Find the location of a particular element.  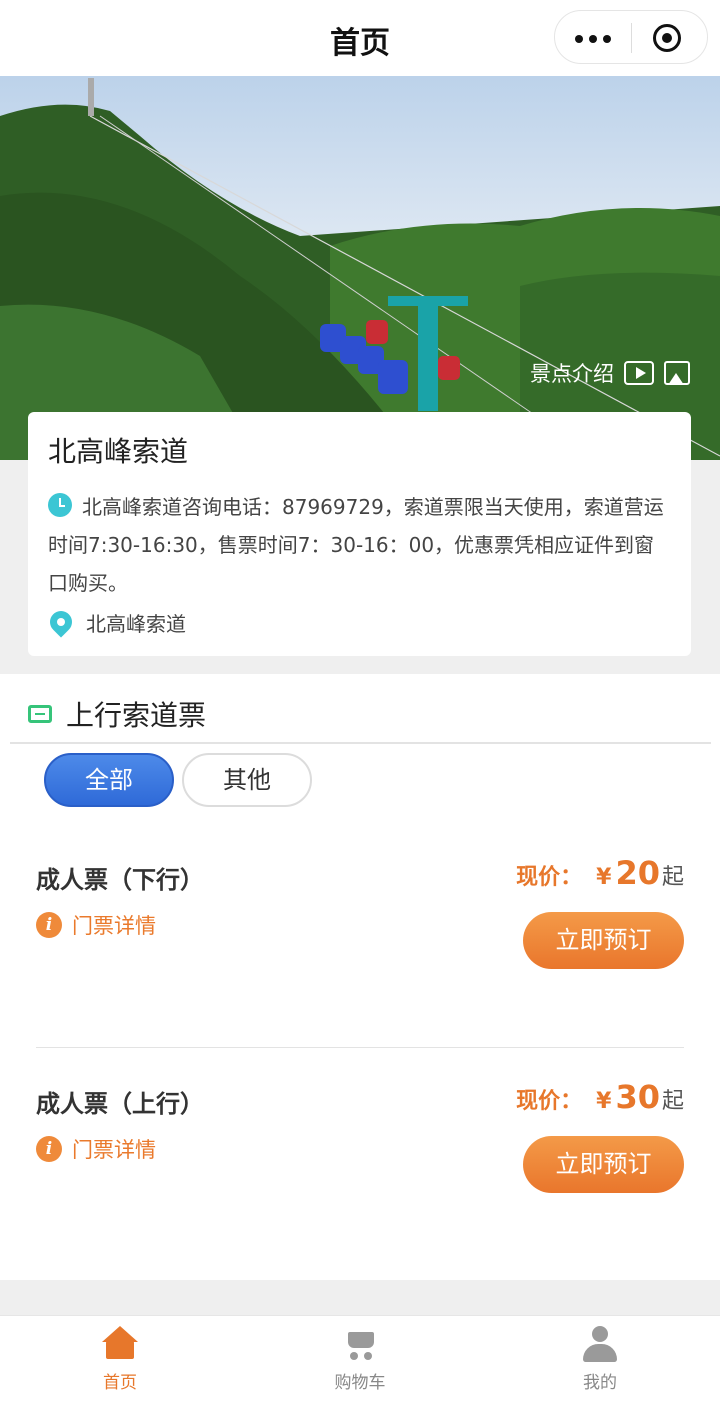

ticket-price: 现价： ¥ 30 起 is located at coordinates (600, 1097).